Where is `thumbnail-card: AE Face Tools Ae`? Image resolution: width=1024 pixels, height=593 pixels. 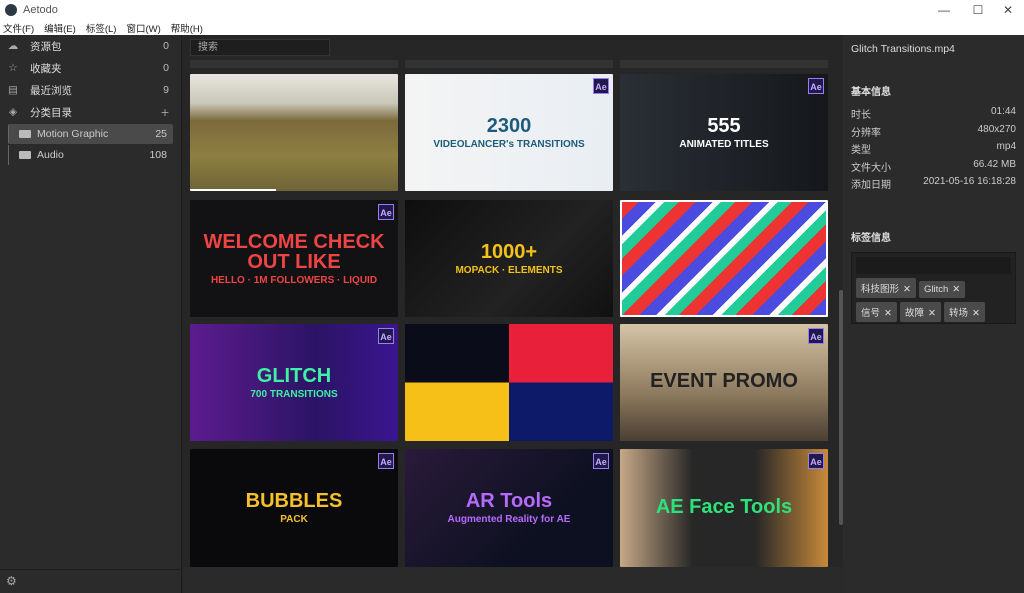 thumbnail-card: AE Face Tools Ae is located at coordinates (724, 508).